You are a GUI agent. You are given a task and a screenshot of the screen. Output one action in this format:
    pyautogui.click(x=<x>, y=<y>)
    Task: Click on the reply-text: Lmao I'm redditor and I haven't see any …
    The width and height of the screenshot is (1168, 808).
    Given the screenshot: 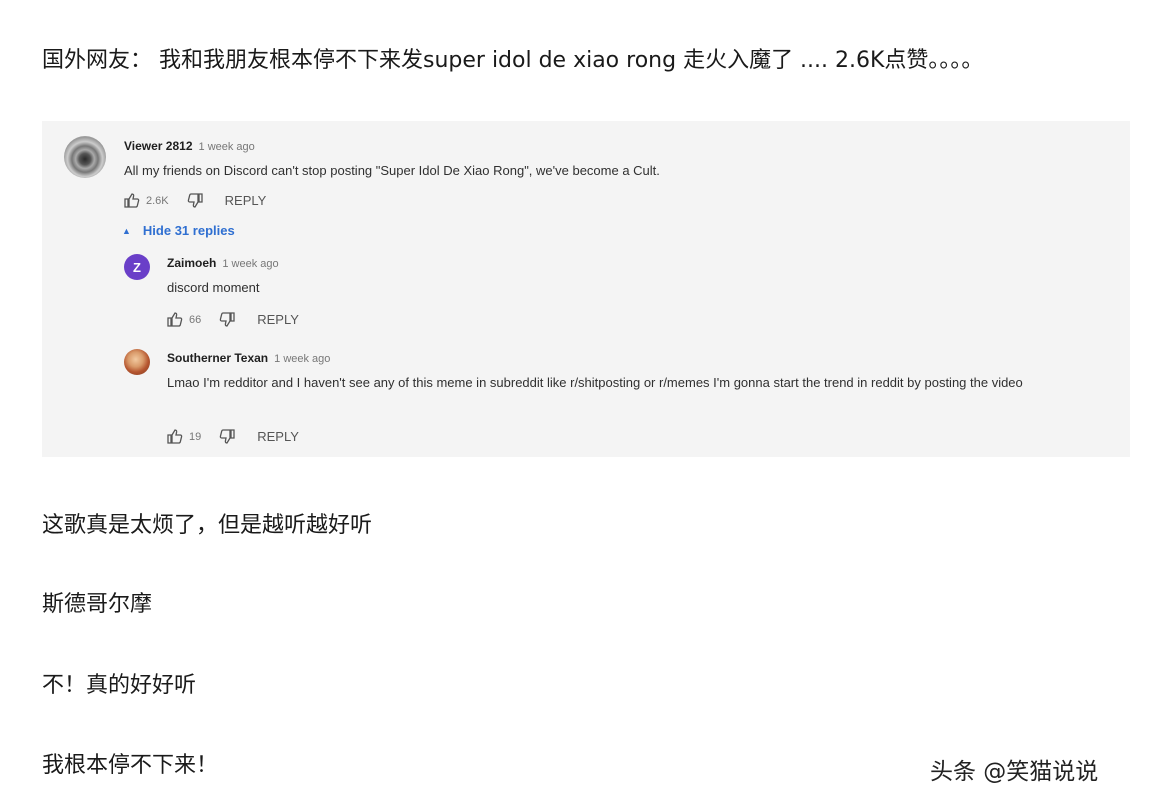 What is the action you would take?
    pyautogui.click(x=595, y=382)
    